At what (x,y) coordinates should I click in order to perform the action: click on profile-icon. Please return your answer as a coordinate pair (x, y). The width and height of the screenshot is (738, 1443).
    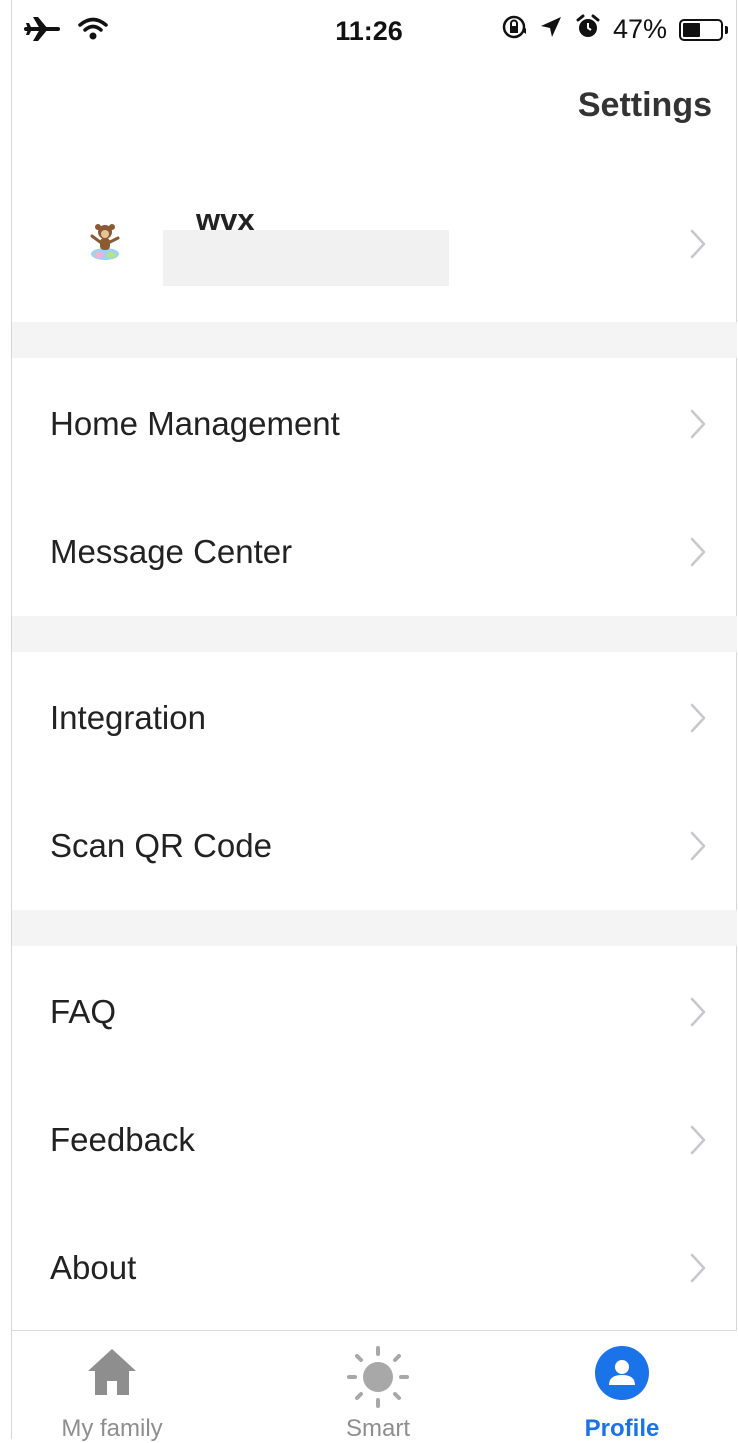
    Looking at the image, I should click on (622, 1375).